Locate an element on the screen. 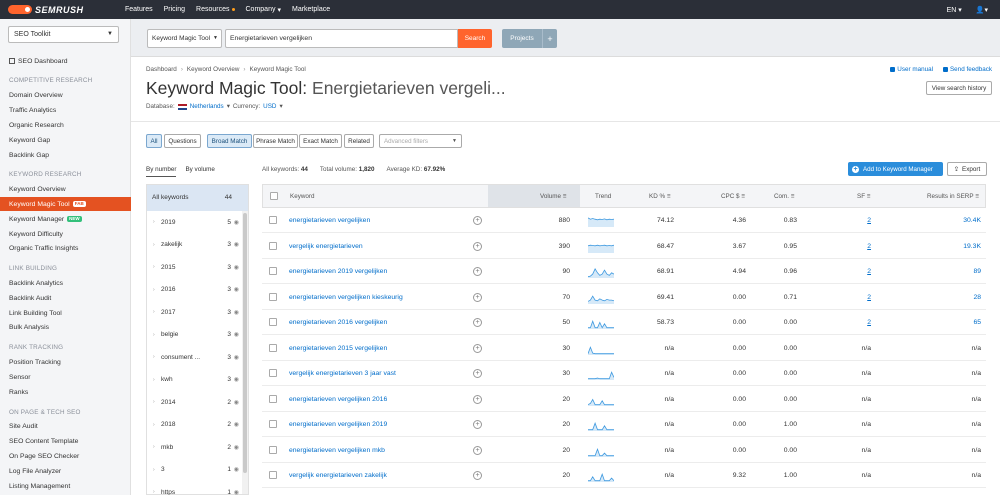  sidebar-item-domain-overview: Domain Overview is located at coordinates (65, 95).